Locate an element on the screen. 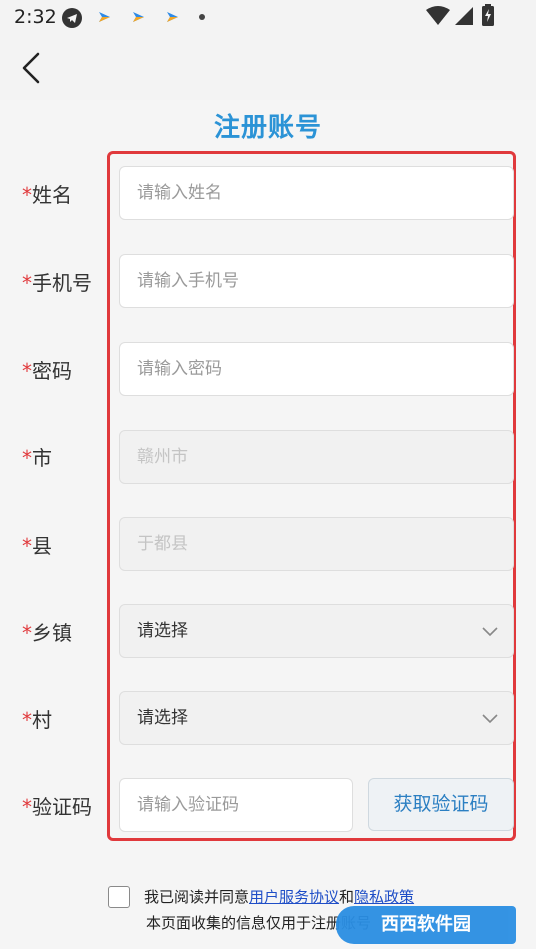 This screenshot has width=536, height=949. label-name: *姓名 is located at coordinates (47, 193).